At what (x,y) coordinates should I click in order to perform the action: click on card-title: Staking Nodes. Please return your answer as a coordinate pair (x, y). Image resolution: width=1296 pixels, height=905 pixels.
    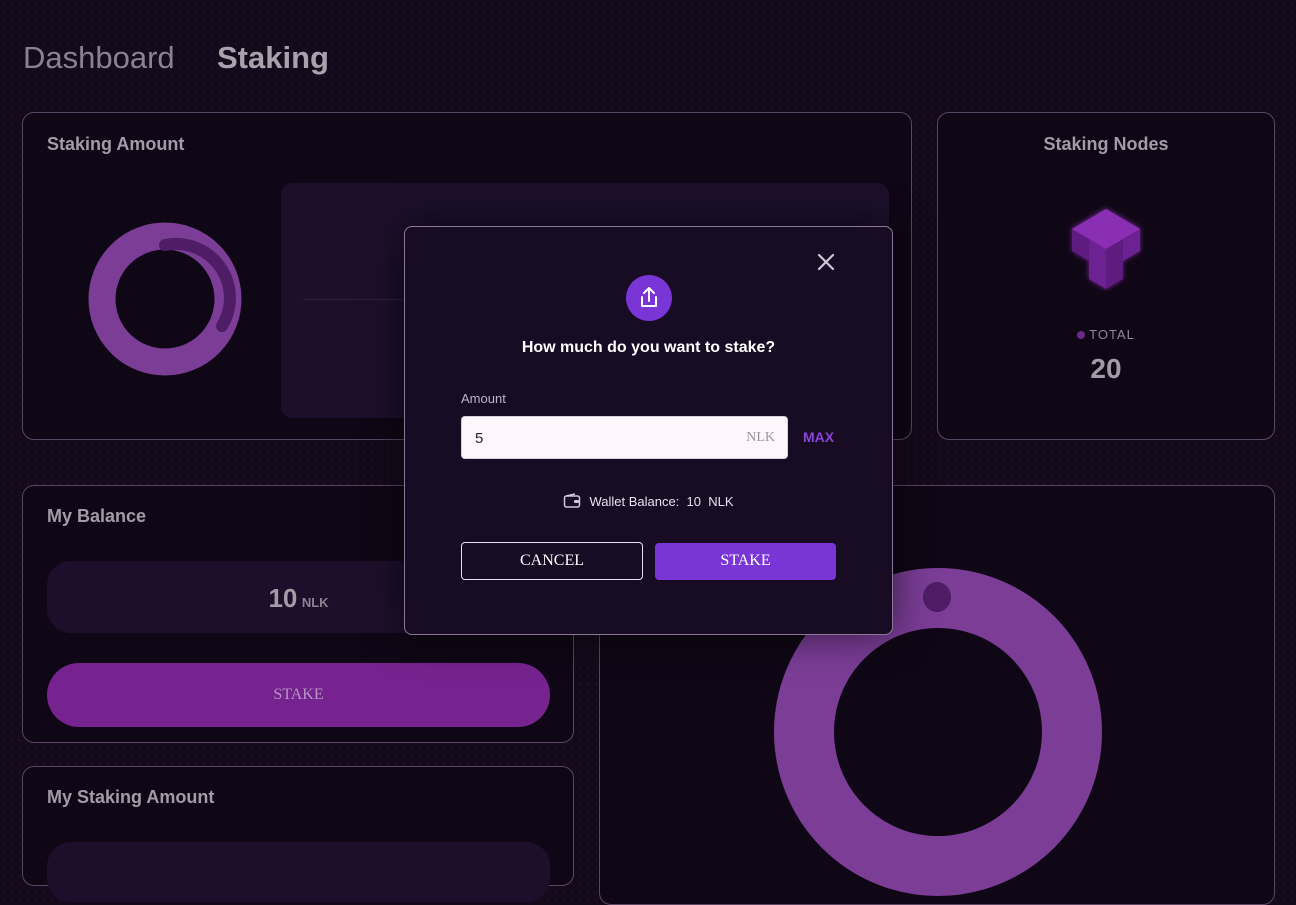
    Looking at the image, I should click on (1106, 144).